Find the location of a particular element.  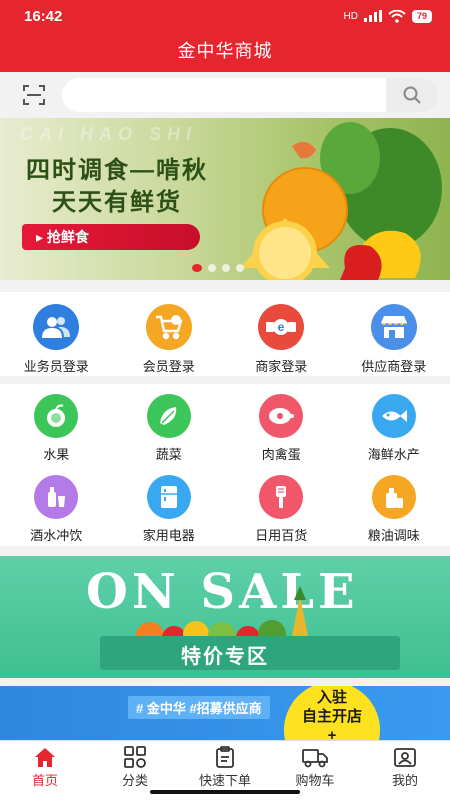

sale-title: 特价专区 is located at coordinates (225, 657).